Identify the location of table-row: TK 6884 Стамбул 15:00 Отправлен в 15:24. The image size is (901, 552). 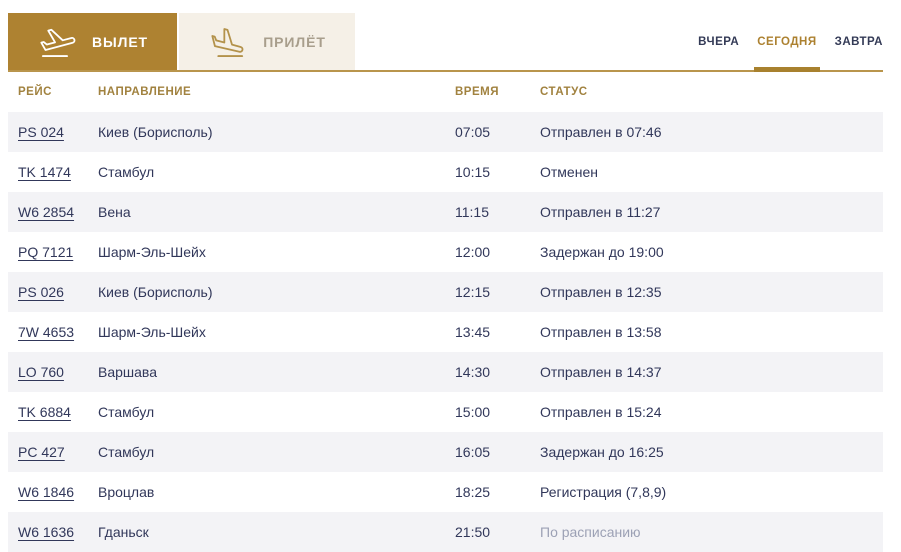
(445, 412).